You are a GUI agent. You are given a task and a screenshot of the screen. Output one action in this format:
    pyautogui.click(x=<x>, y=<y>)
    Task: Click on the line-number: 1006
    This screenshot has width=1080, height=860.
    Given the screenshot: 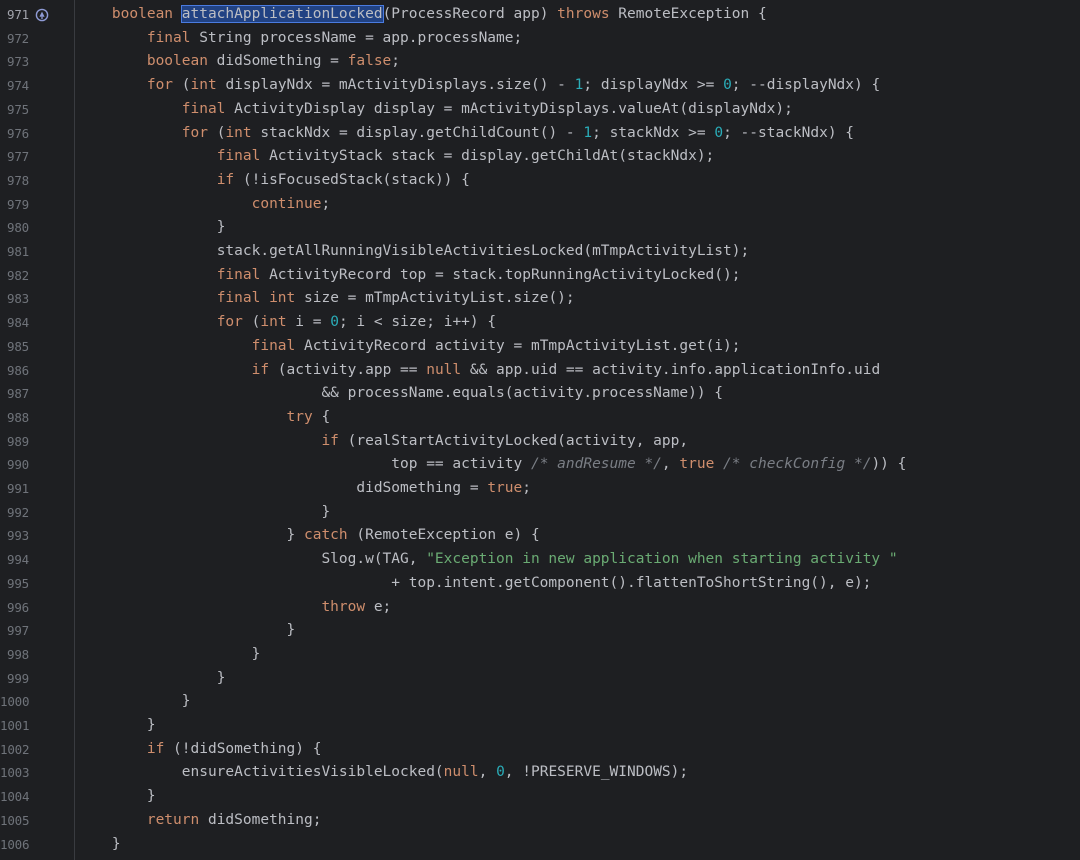 What is the action you would take?
    pyautogui.click(x=15, y=844)
    